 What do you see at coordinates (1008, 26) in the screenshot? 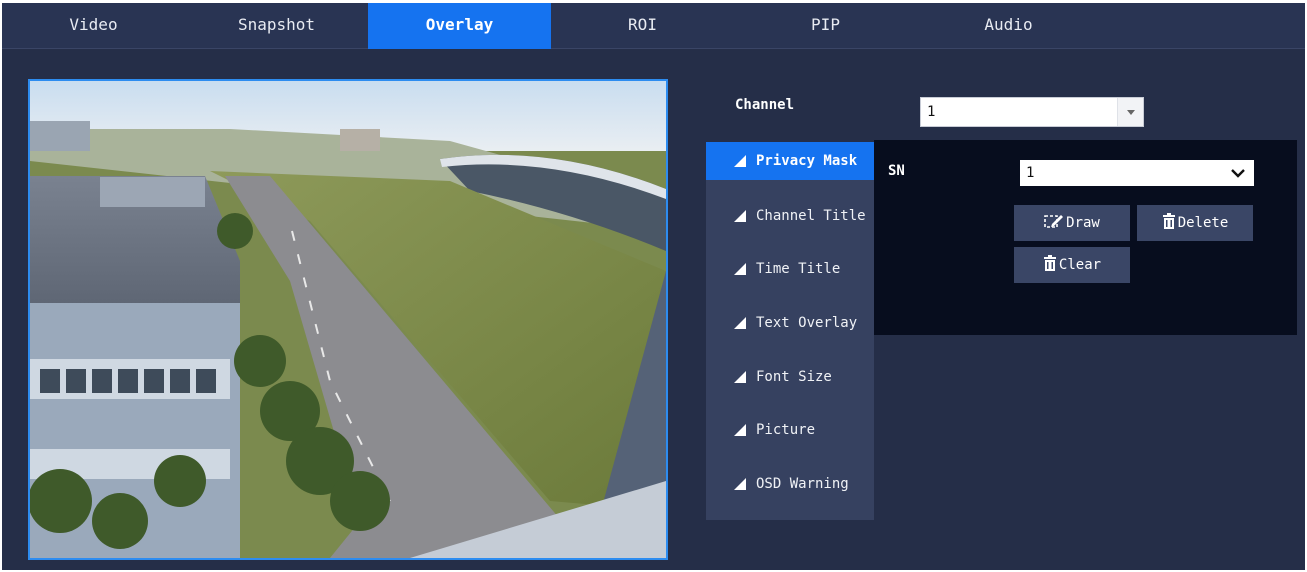
I see `tab-audio: Audio` at bounding box center [1008, 26].